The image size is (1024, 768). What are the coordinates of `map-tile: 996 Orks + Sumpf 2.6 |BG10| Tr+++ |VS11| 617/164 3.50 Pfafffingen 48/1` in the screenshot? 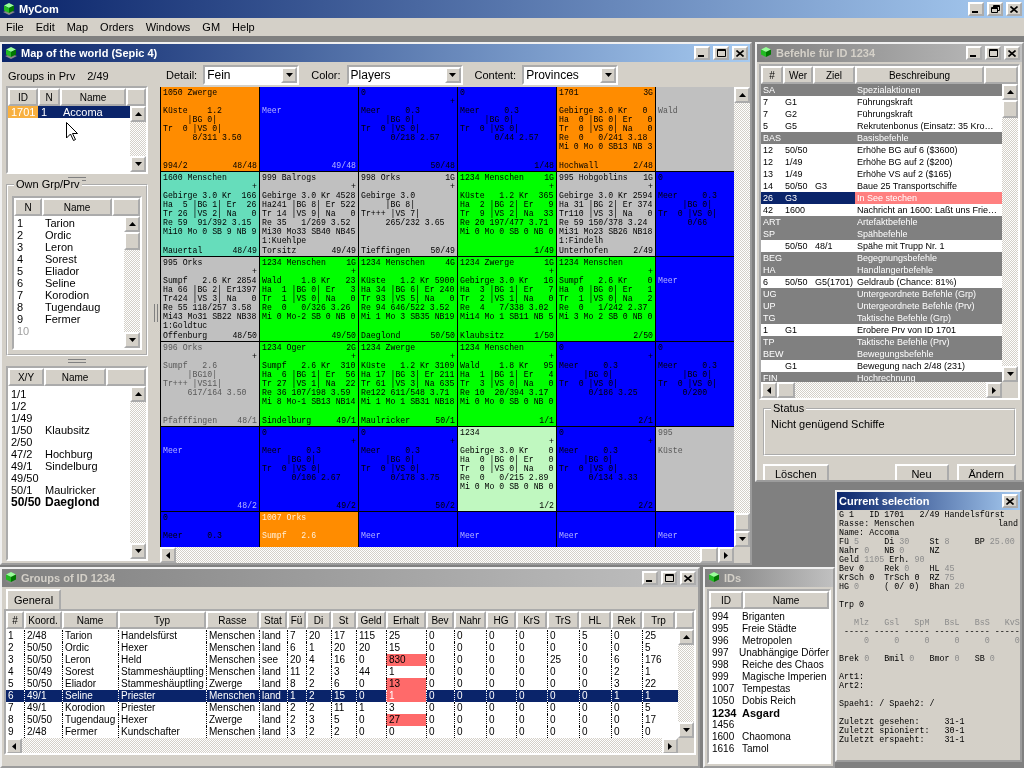 It's located at (210, 384).